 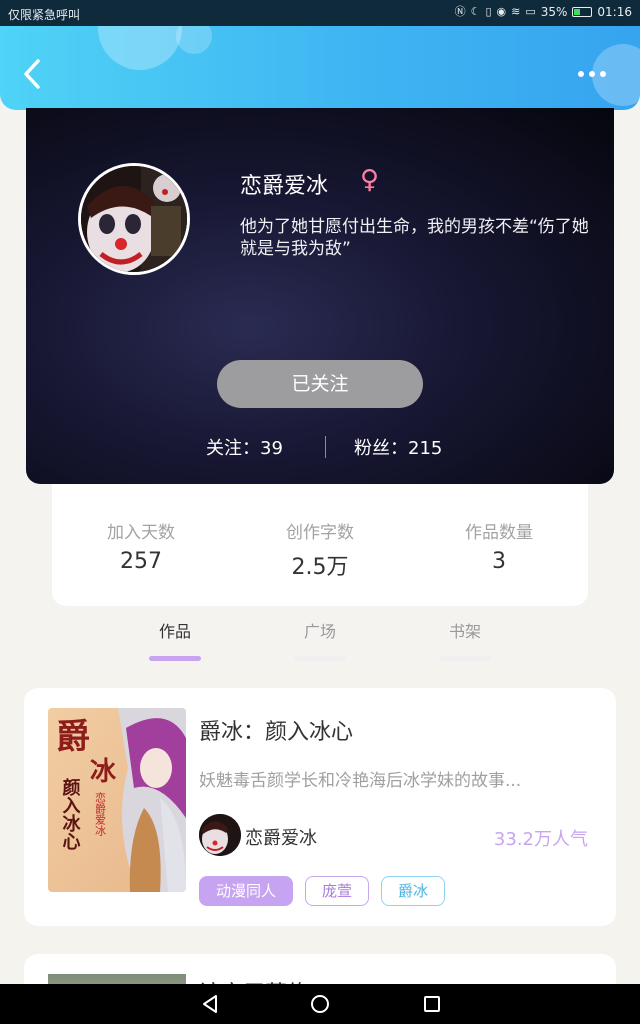 What do you see at coordinates (499, 546) in the screenshot?
I see `stat-work-count: 作品数量 3` at bounding box center [499, 546].